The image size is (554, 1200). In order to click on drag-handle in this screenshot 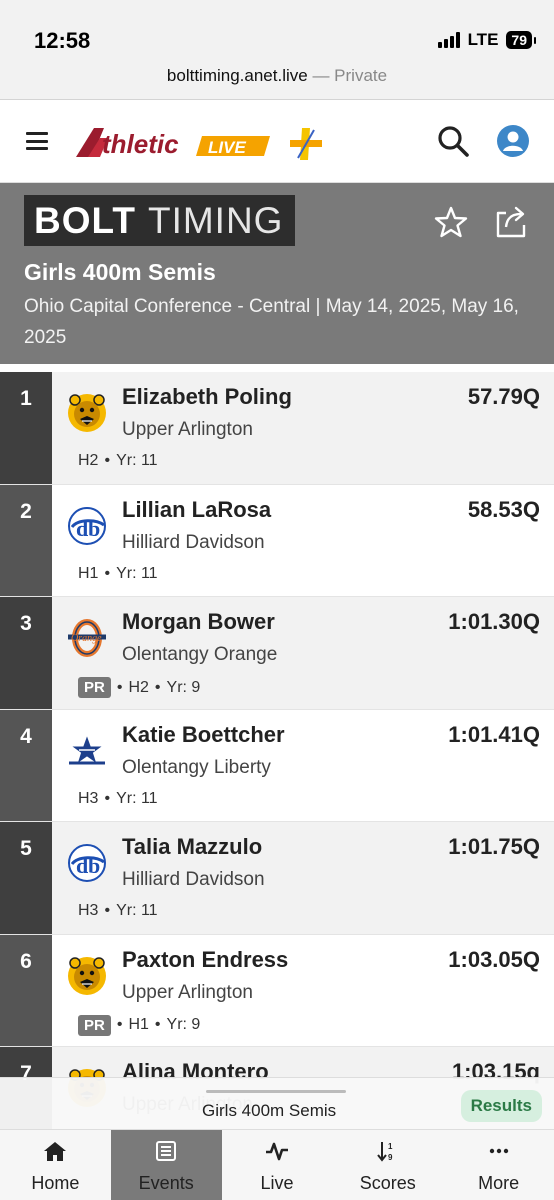, I will do `click(276, 1091)`.